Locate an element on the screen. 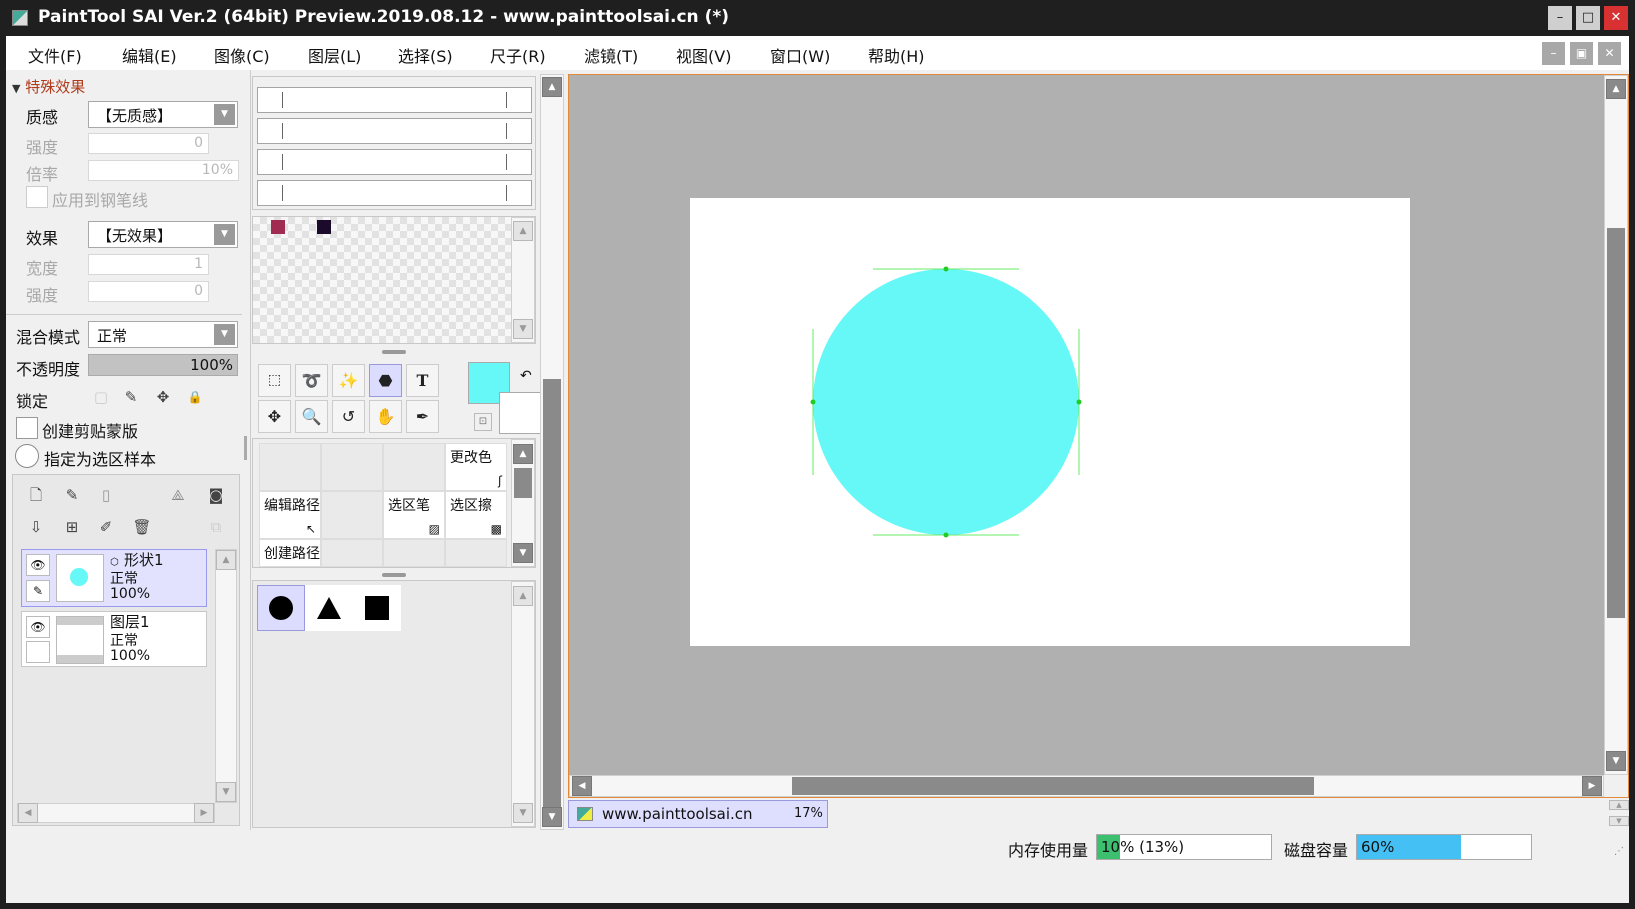 The image size is (1635, 909). new-shape-layer-icon: ⟁ is located at coordinates (178, 495).